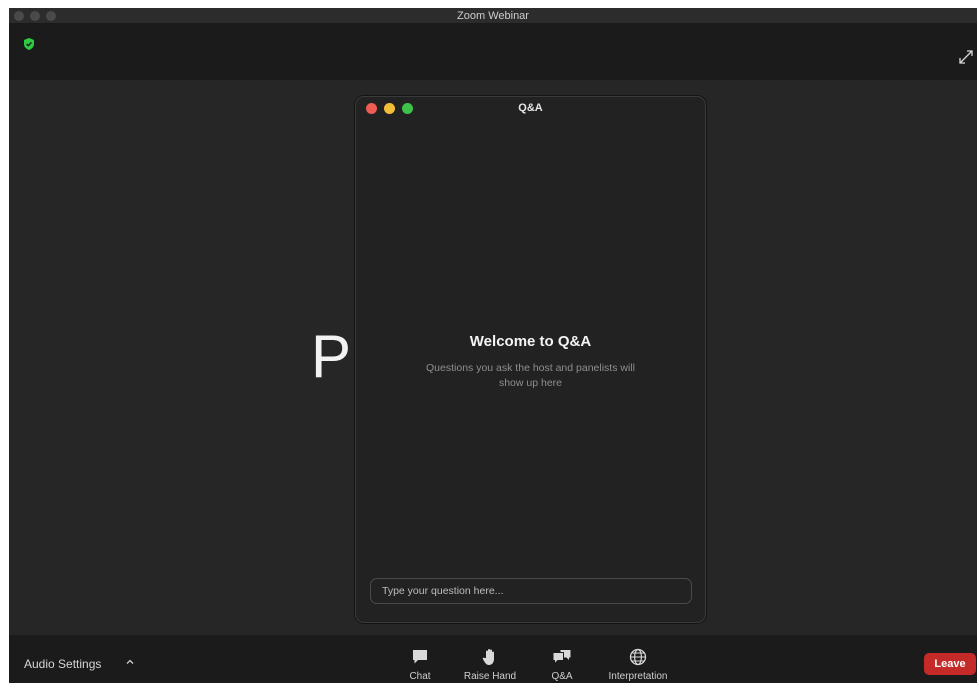 The height and width of the screenshot is (683, 977). What do you see at coordinates (62, 664) in the screenshot?
I see `audio-settings-button: Audio Settings` at bounding box center [62, 664].